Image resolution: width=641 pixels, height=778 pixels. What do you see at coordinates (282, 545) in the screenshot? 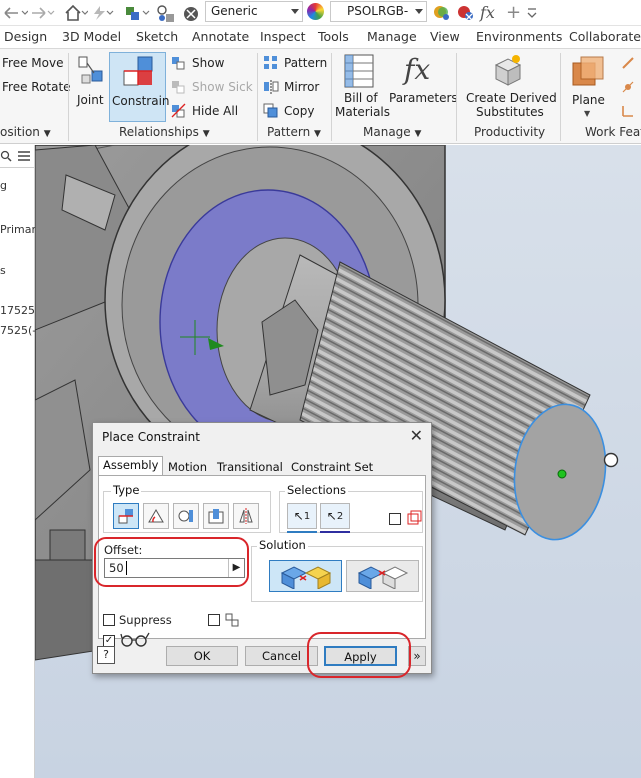
I see `solution-label: Solution` at bounding box center [282, 545].